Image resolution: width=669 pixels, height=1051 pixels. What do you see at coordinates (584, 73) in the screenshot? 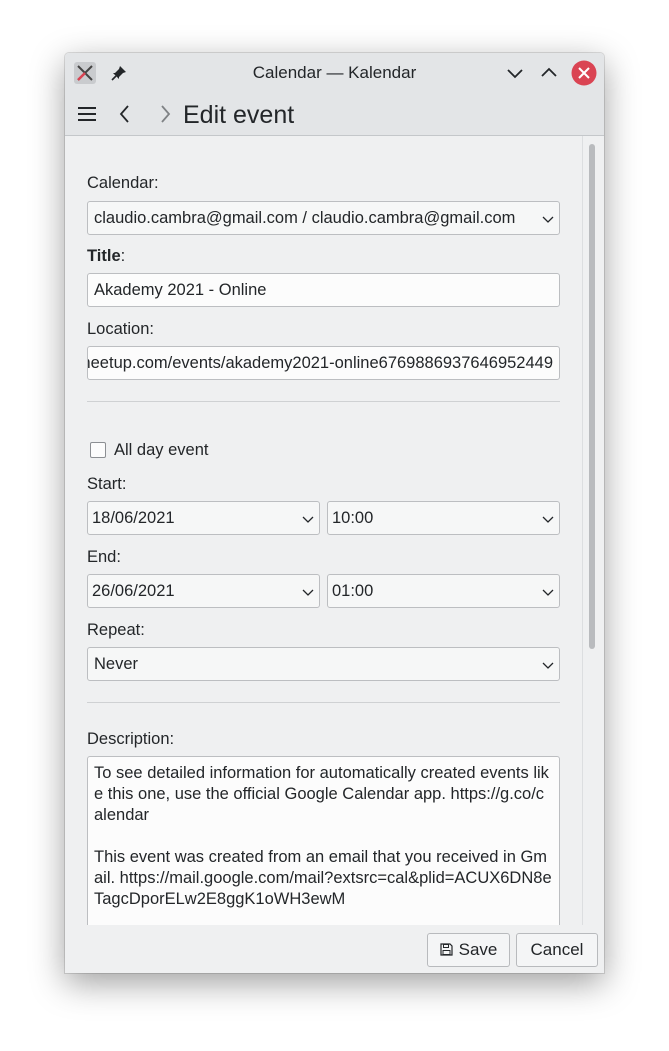
I see `close-button` at bounding box center [584, 73].